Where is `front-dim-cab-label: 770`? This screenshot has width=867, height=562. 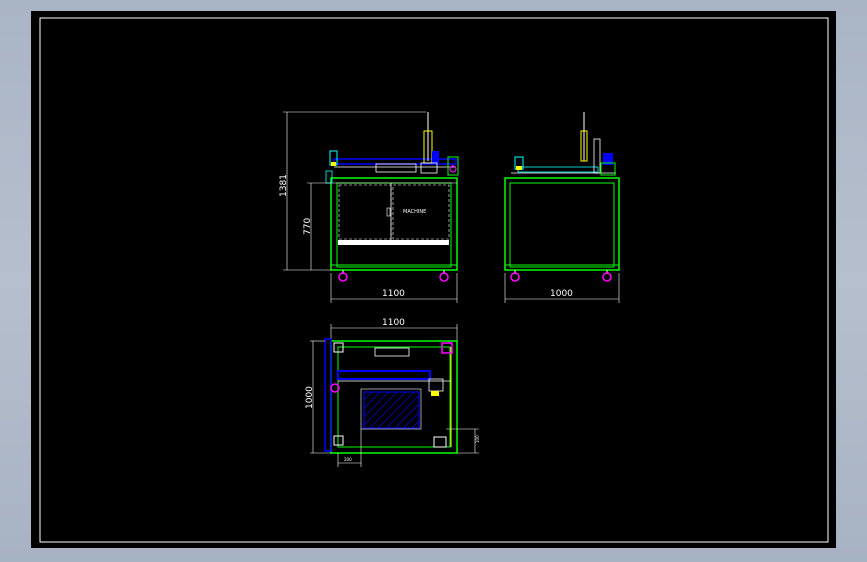
front-dim-cab-label: 770 is located at coordinates (308, 226).